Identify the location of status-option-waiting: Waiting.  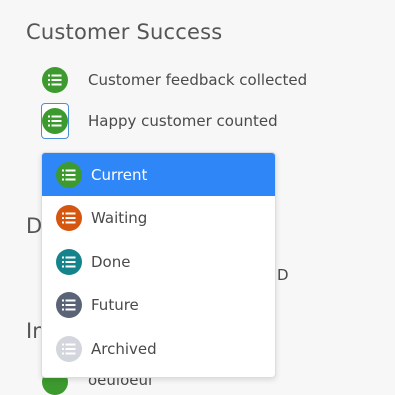
(158, 218).